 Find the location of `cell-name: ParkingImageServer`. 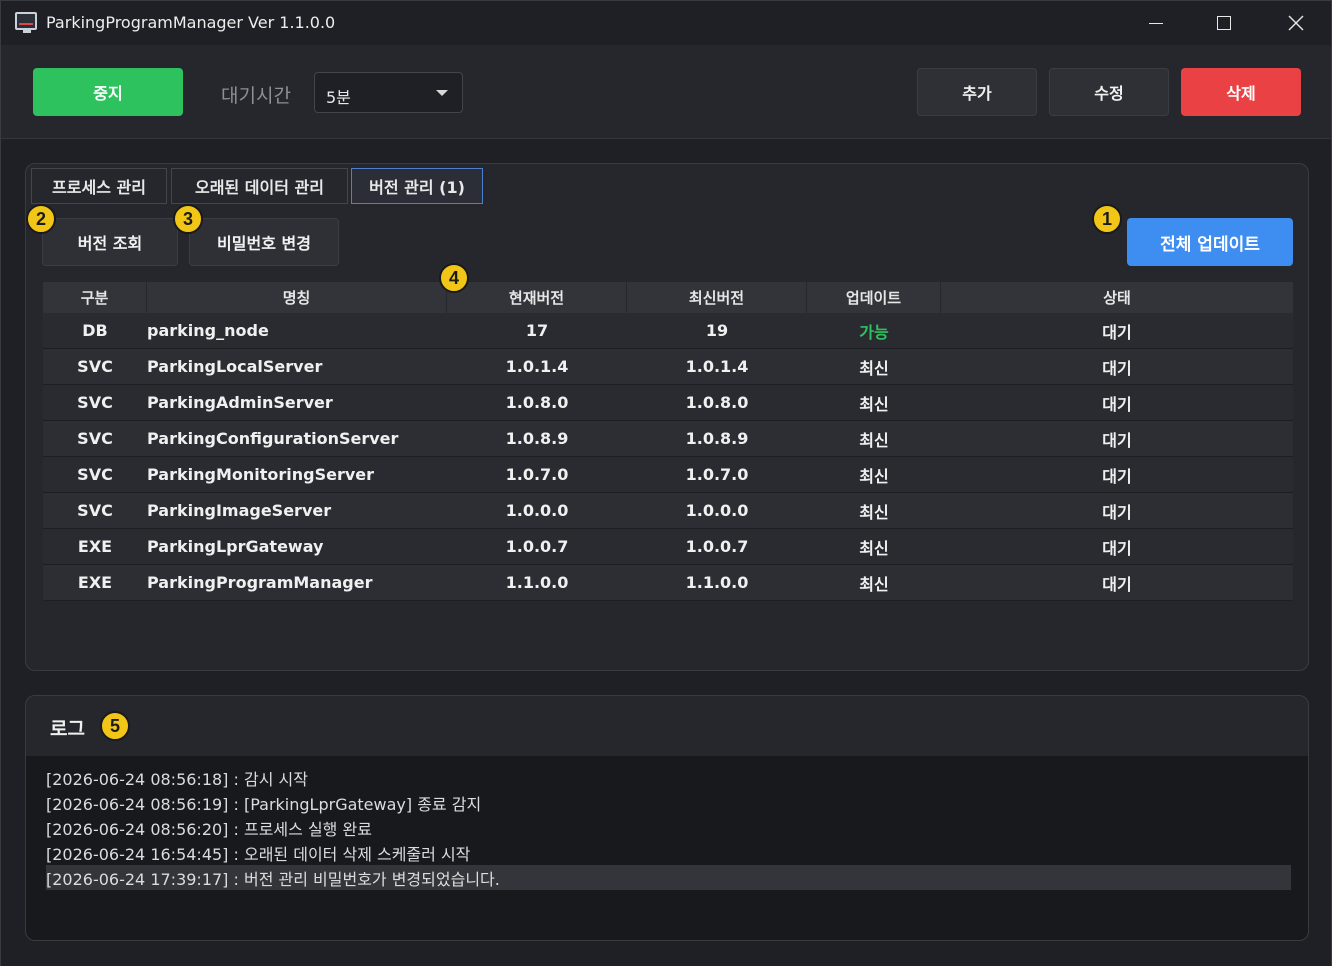

cell-name: ParkingImageServer is located at coordinates (239, 510).